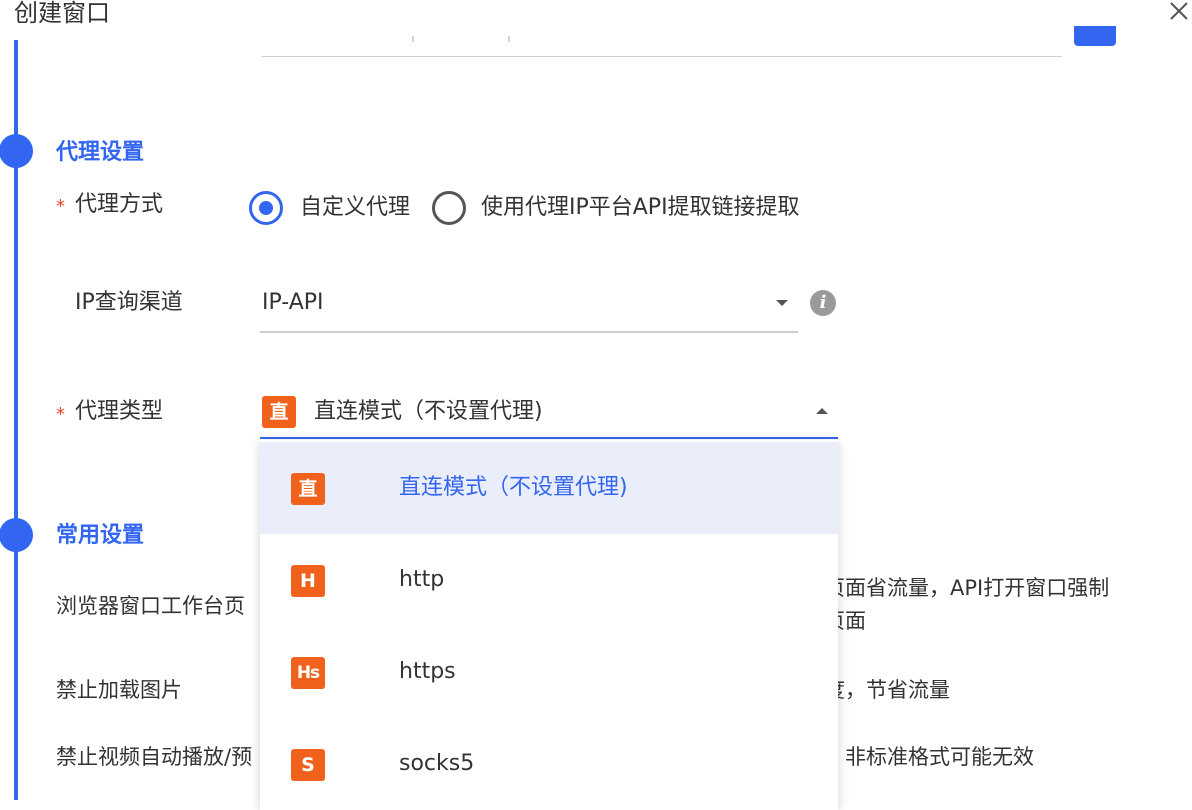 The image size is (1192, 810). Describe the element at coordinates (62, 13) in the screenshot. I see `dialog-title: 创建窗口` at that location.